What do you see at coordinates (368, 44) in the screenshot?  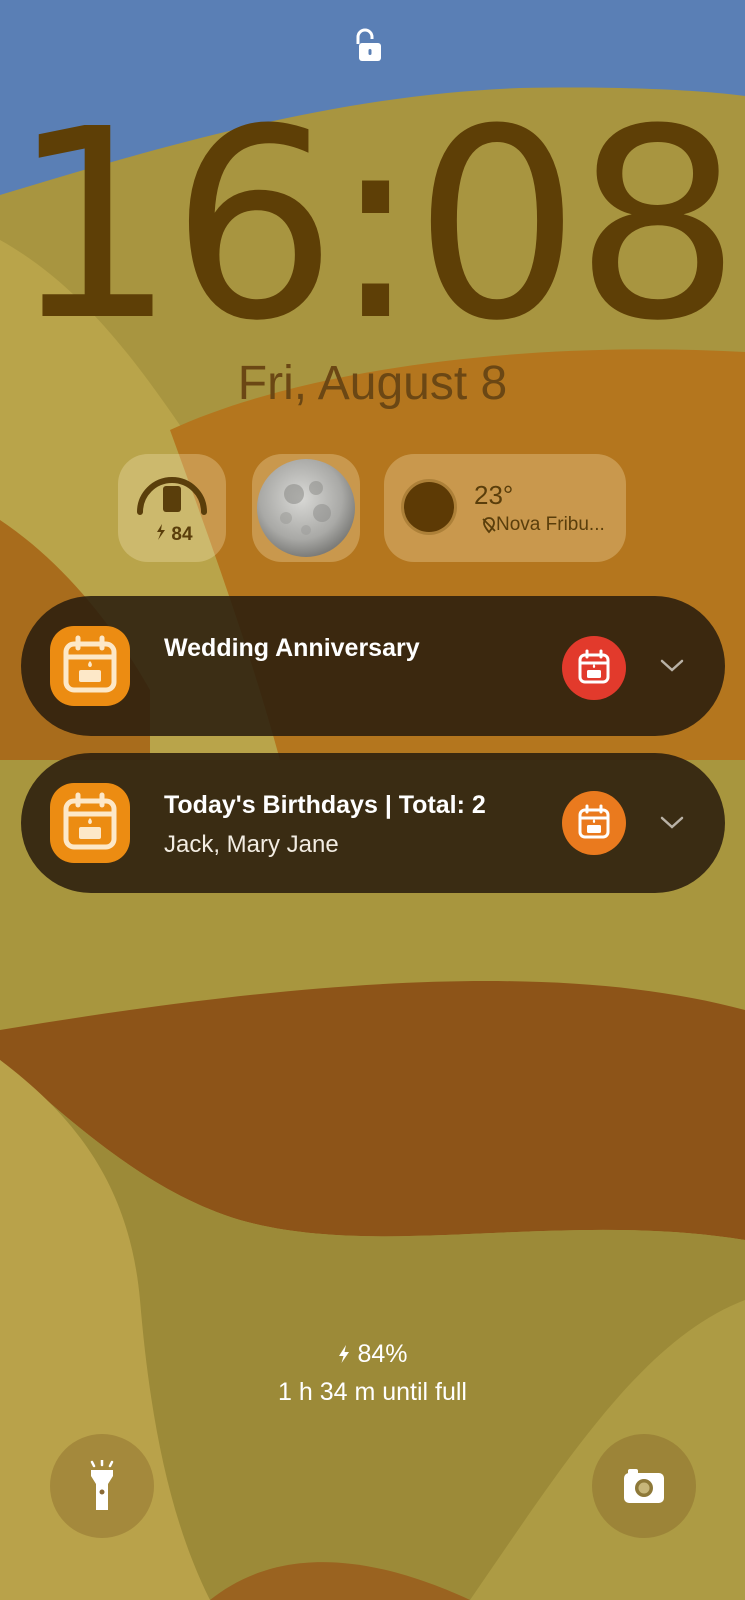 I see `unlock-icon` at bounding box center [368, 44].